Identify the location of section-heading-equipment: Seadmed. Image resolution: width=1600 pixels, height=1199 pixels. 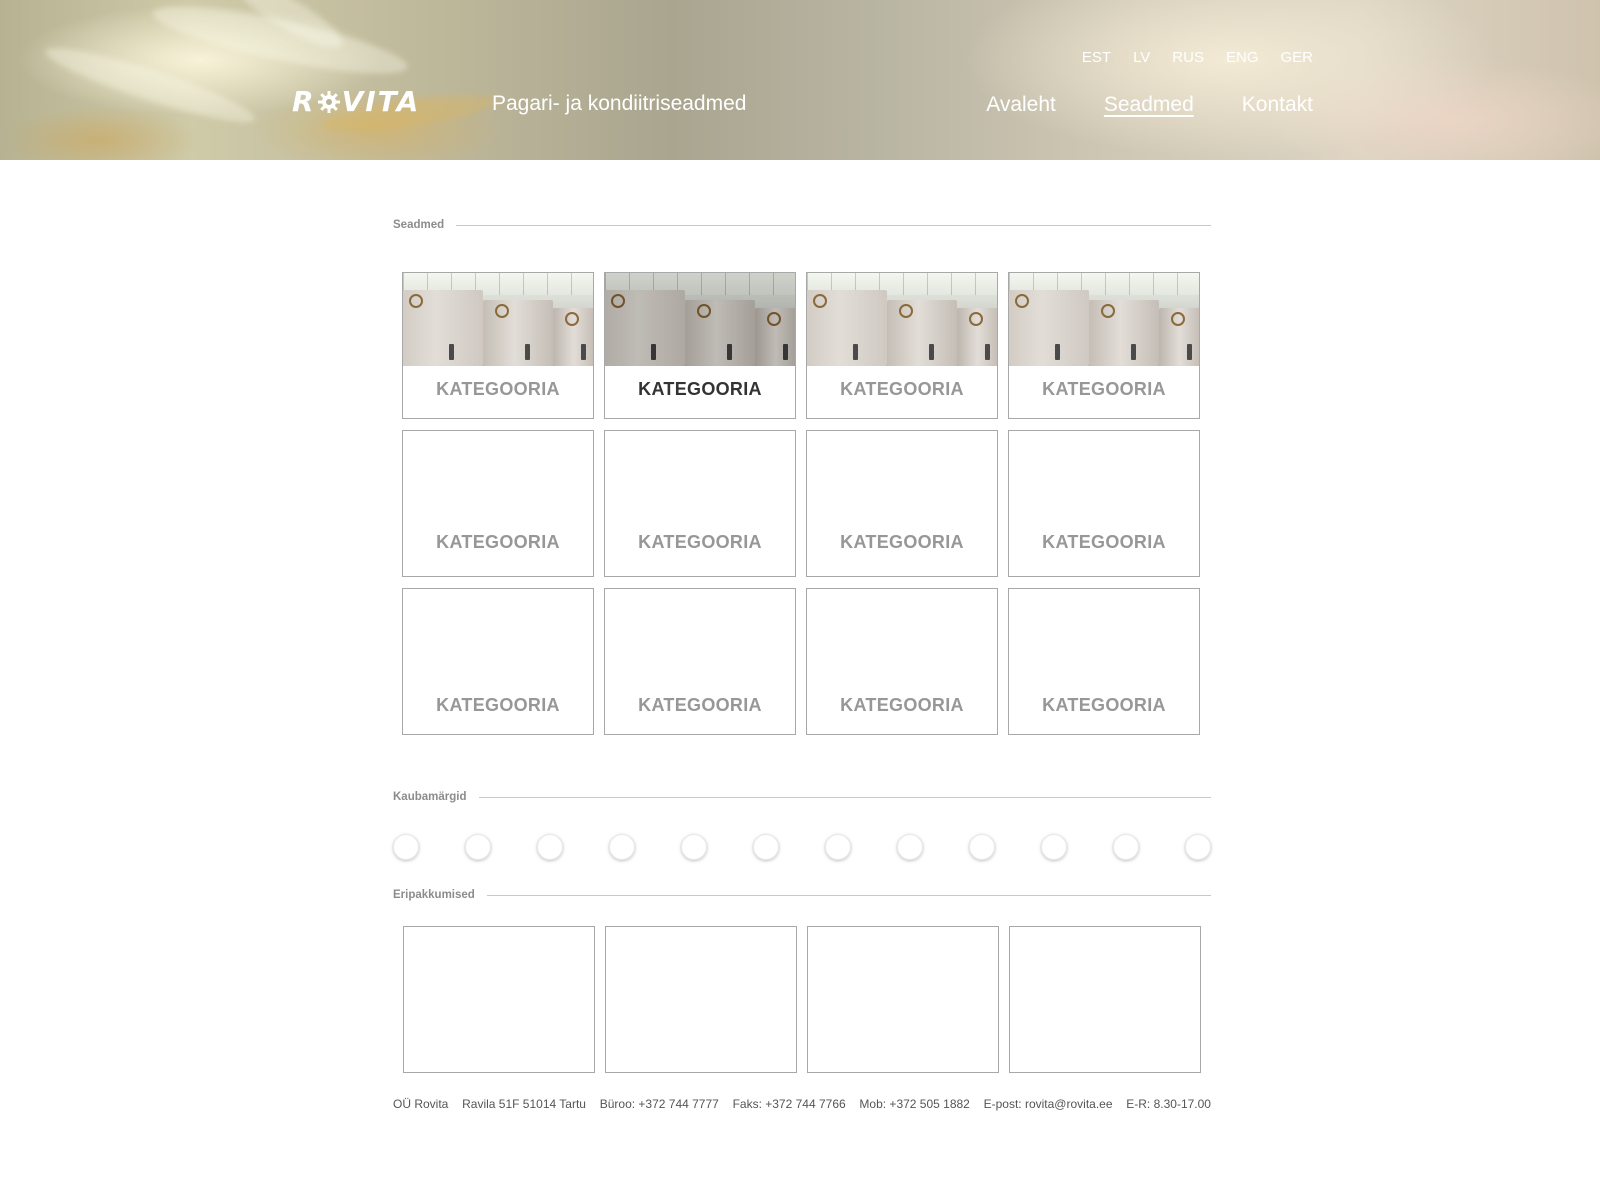
(802, 225).